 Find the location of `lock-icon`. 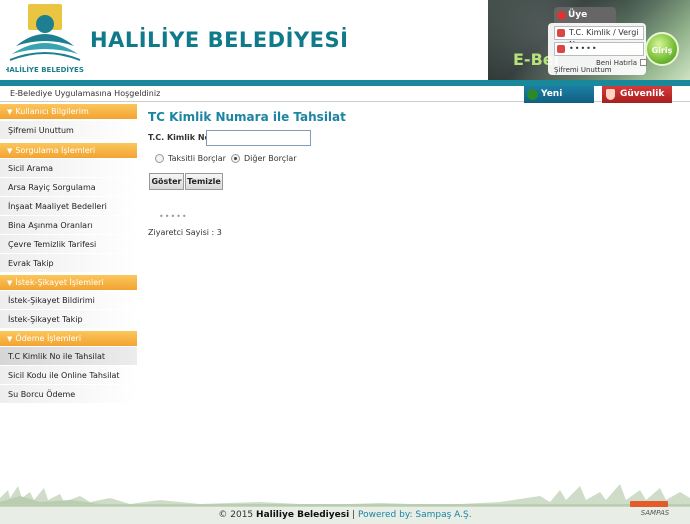

lock-icon is located at coordinates (561, 49).